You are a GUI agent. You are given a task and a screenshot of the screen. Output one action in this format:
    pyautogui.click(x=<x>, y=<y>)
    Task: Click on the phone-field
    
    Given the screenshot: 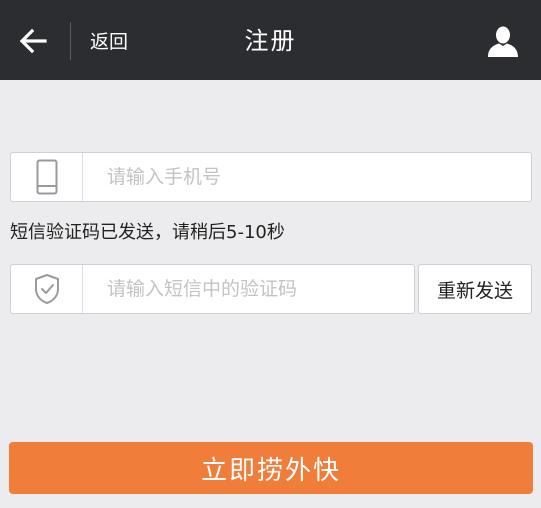 What is the action you would take?
    pyautogui.click(x=271, y=177)
    